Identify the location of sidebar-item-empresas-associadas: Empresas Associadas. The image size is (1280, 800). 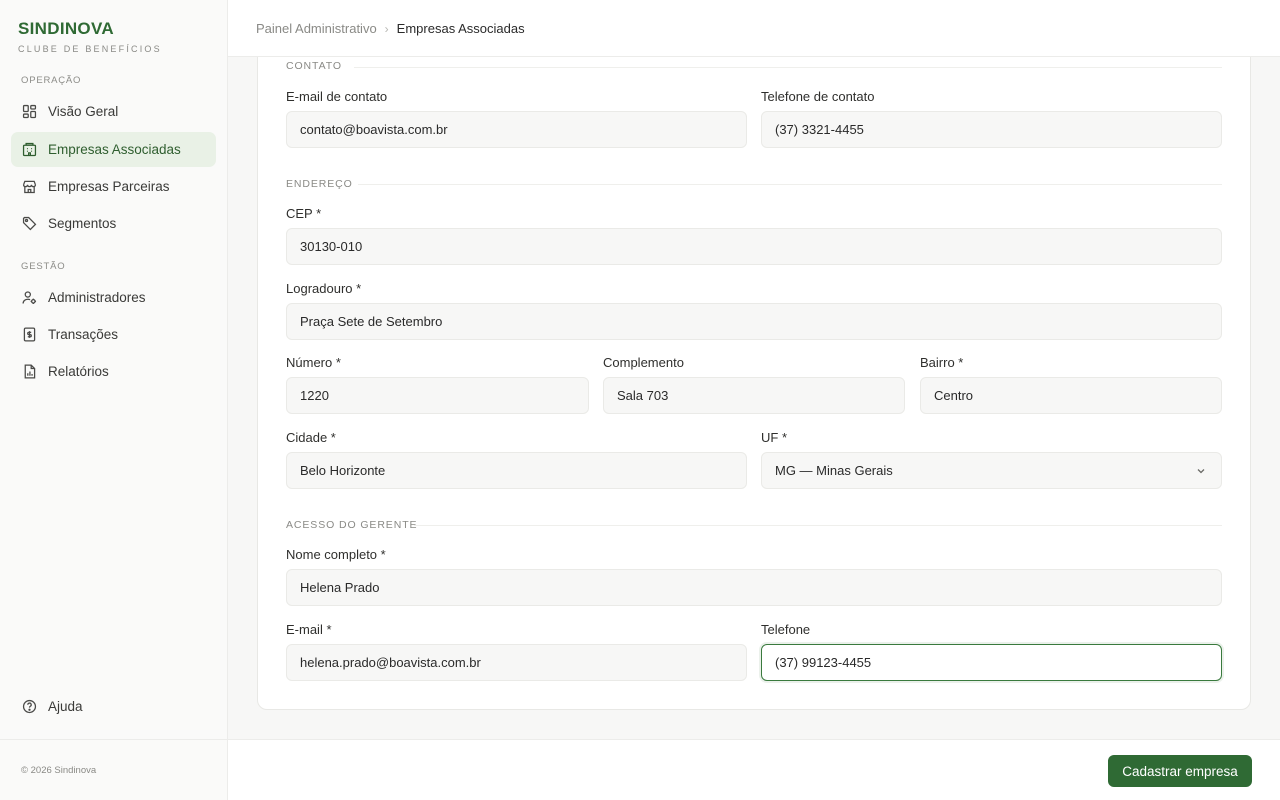
(113, 149).